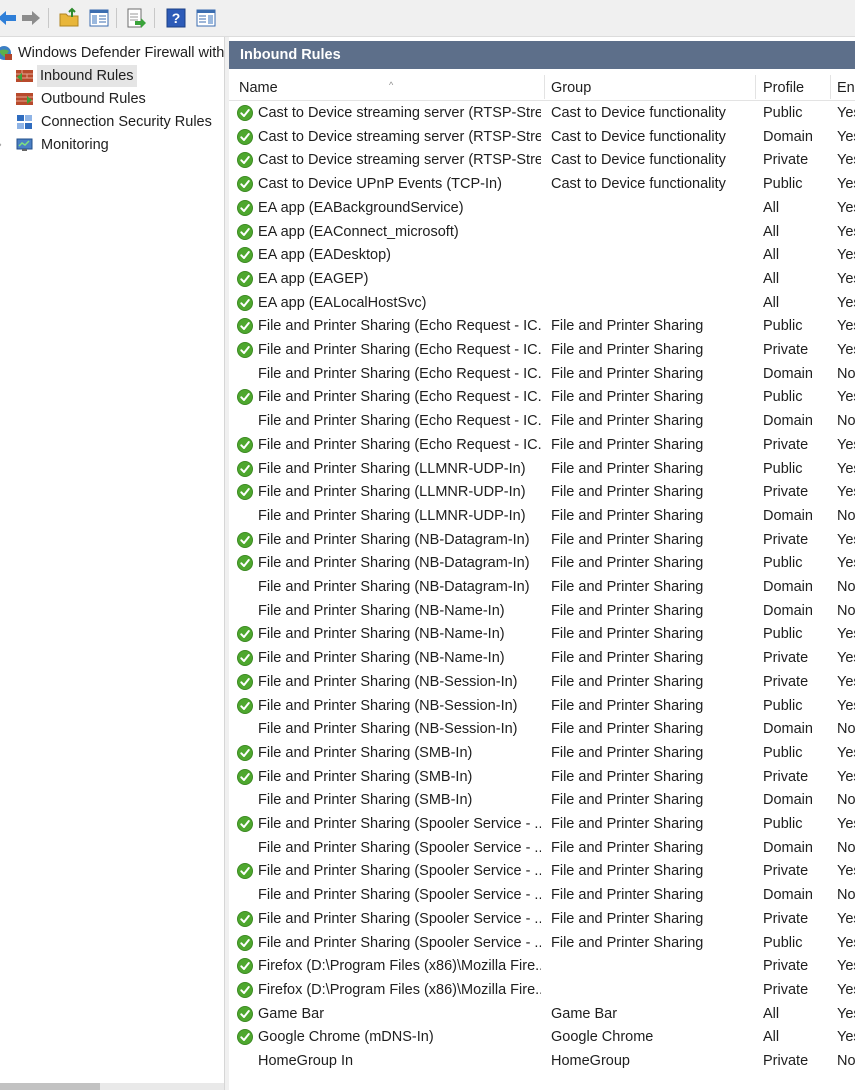 The image size is (855, 1090). What do you see at coordinates (365, 800) in the screenshot?
I see `rule-name: File and Printer Sharing (SMB-In)` at bounding box center [365, 800].